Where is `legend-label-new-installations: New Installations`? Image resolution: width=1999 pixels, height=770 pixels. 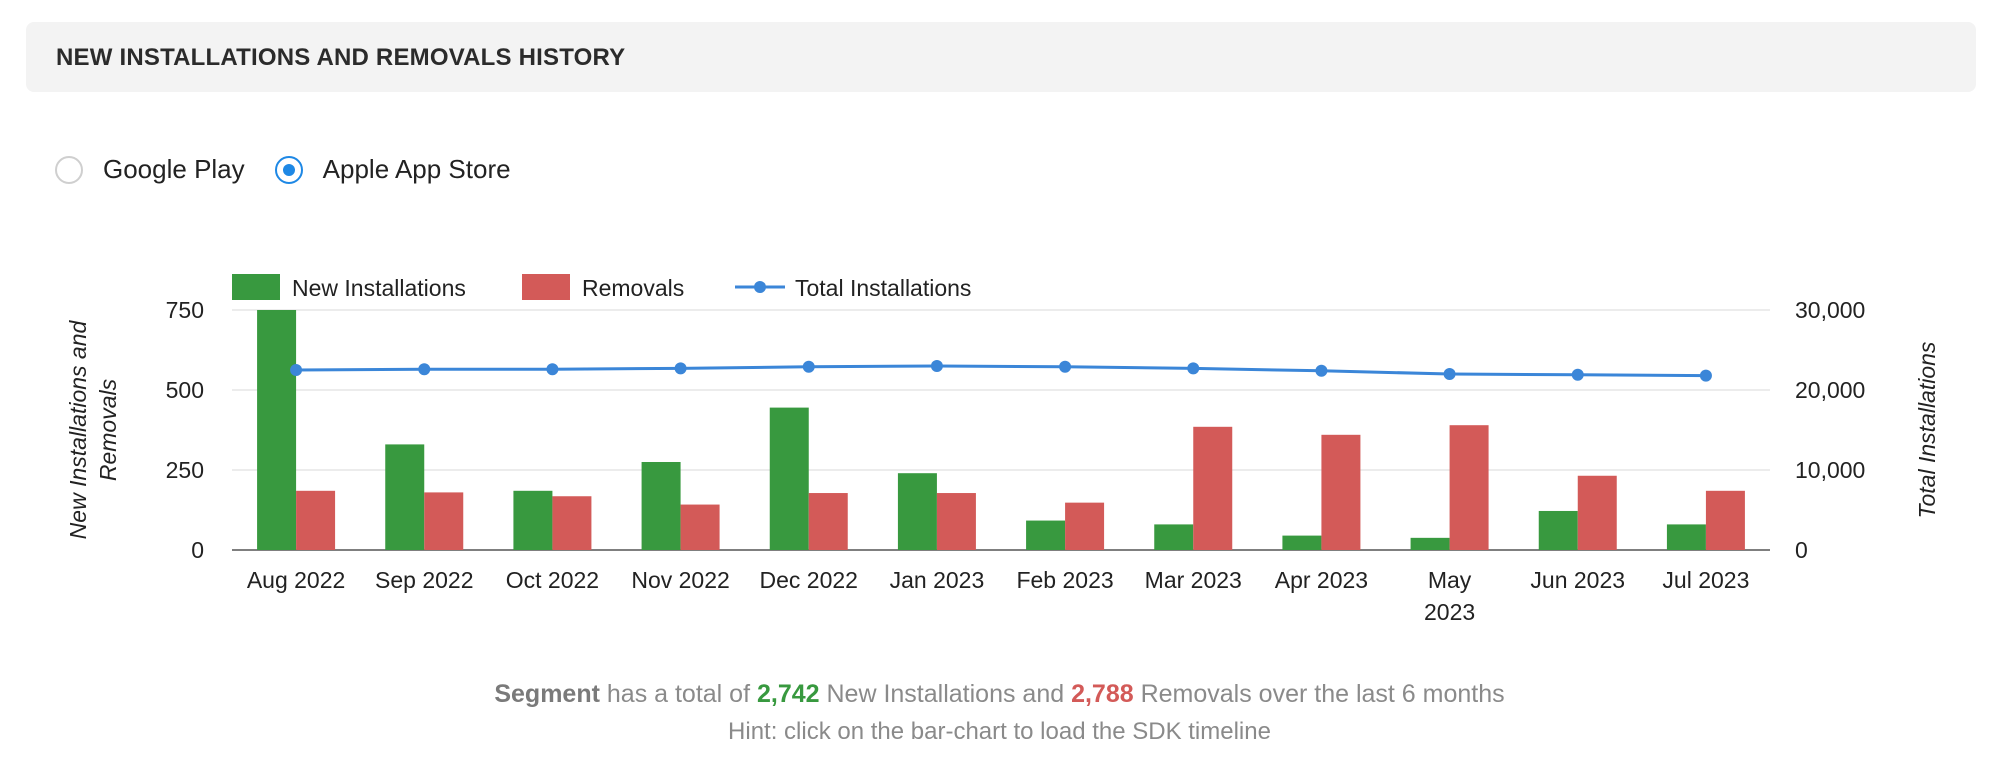 legend-label-new-installations: New Installations is located at coordinates (379, 288).